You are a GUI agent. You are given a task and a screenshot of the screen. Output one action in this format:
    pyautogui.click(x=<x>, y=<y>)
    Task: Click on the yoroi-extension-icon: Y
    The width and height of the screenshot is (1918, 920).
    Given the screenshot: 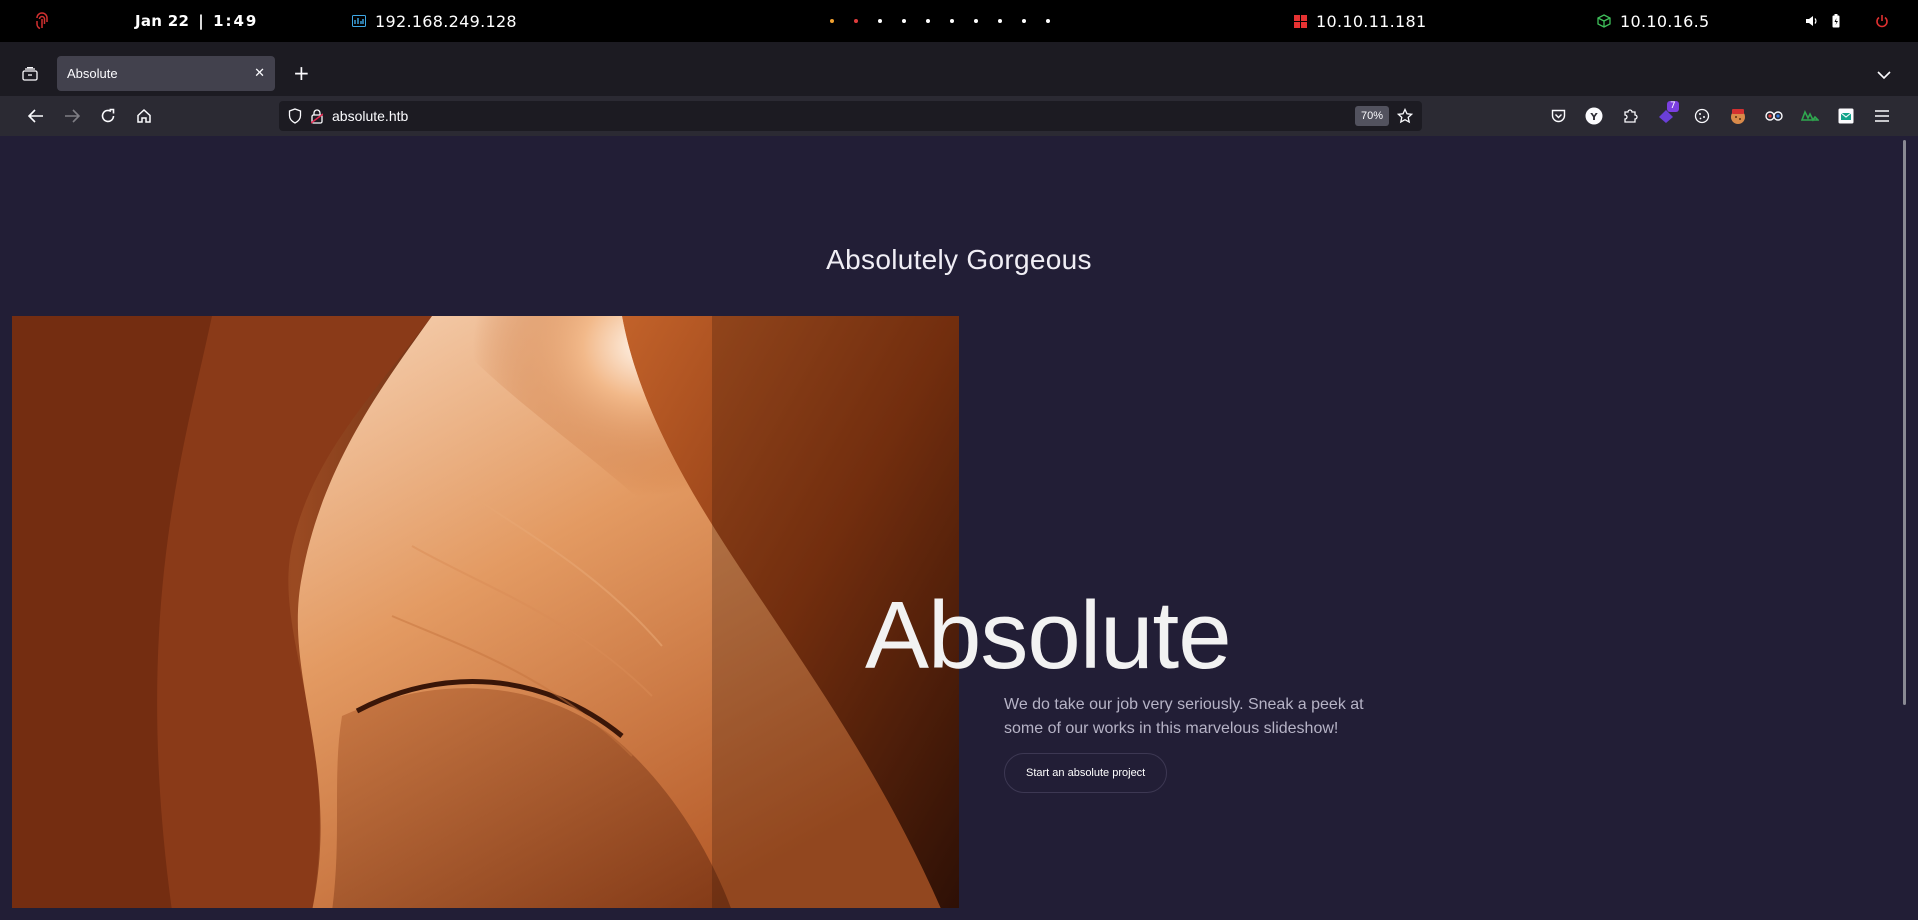 What is the action you would take?
    pyautogui.click(x=1594, y=116)
    